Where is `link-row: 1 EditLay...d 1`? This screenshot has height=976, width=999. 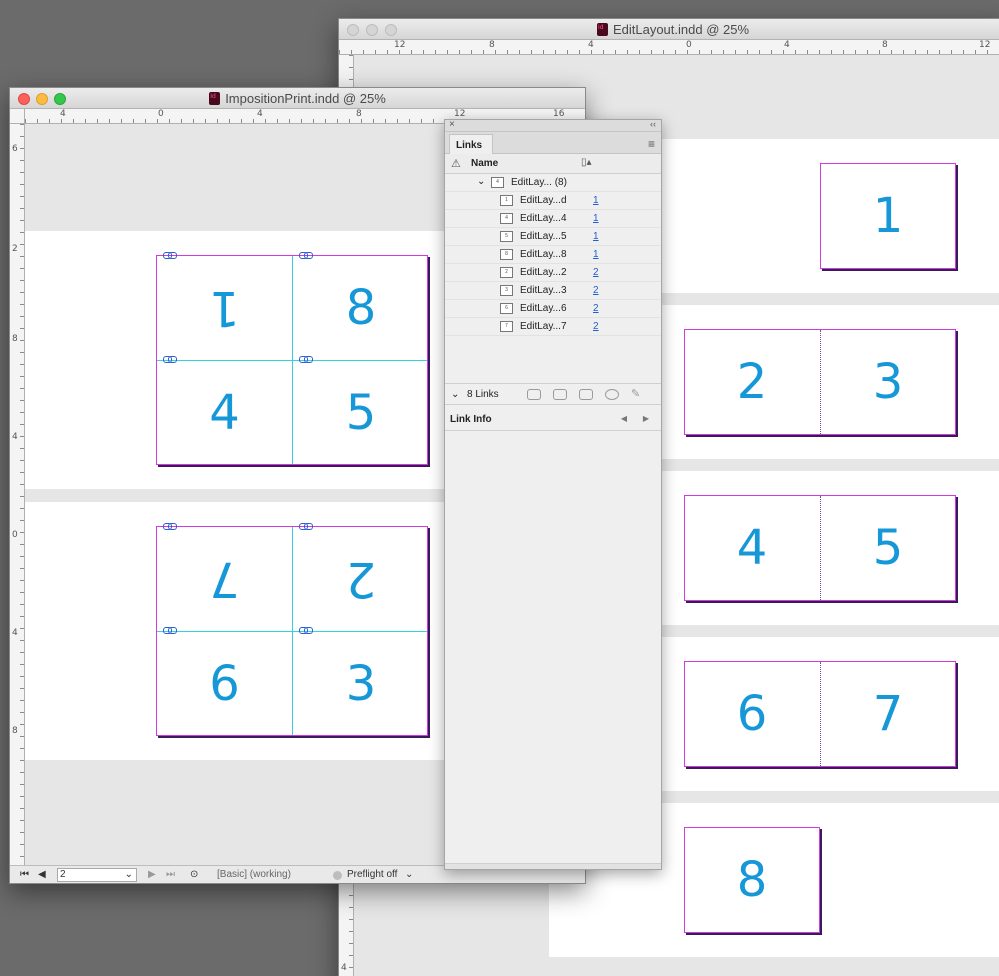
link-row: 1 EditLay...d 1 is located at coordinates (553, 201).